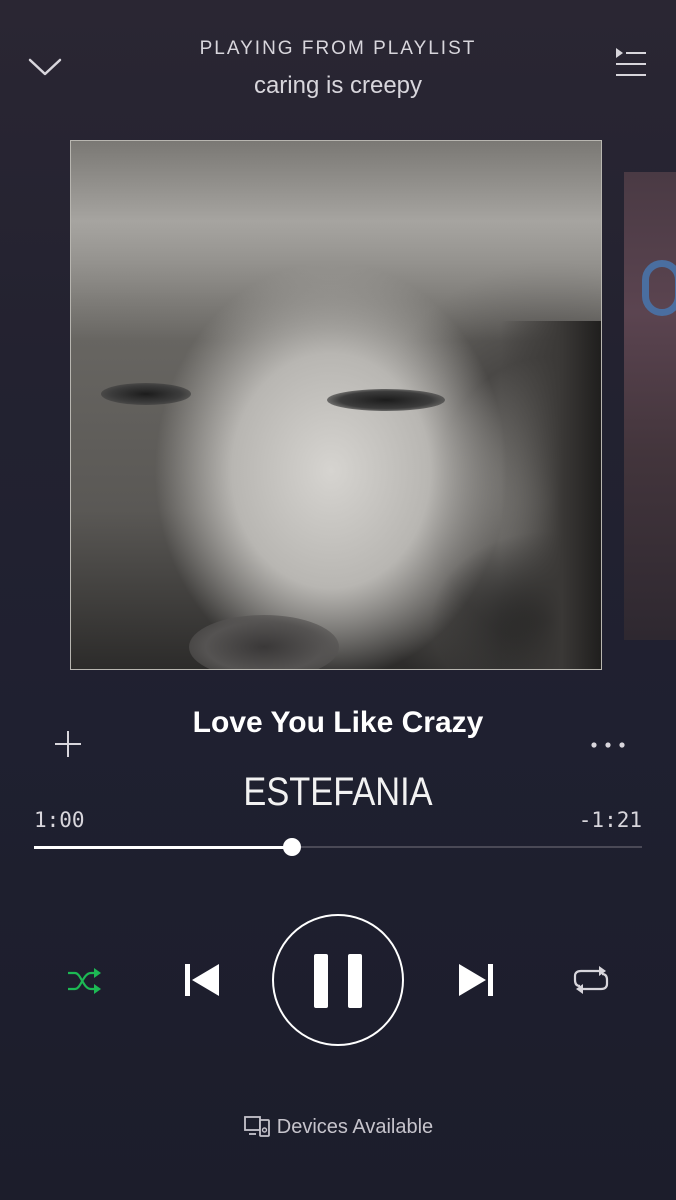  What do you see at coordinates (292, 847) in the screenshot?
I see `progress-thumb` at bounding box center [292, 847].